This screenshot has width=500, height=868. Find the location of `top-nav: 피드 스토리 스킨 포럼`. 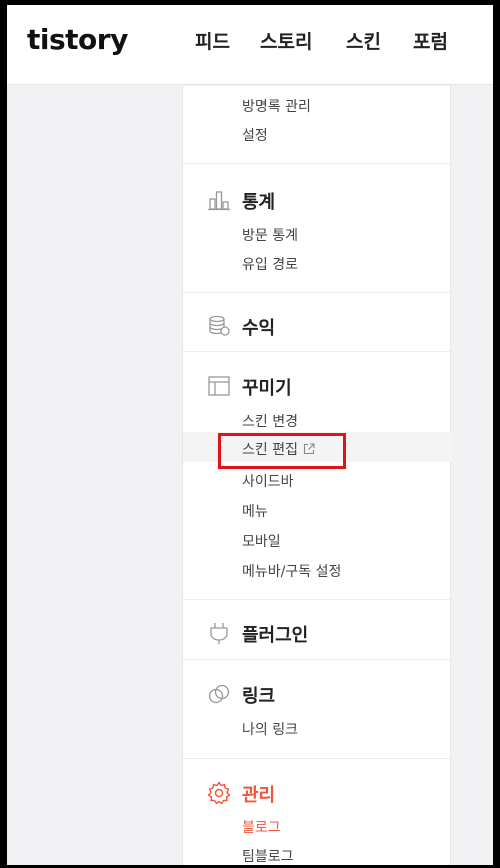

top-nav: 피드 스토리 스킨 포럼 is located at coordinates (250, 42).